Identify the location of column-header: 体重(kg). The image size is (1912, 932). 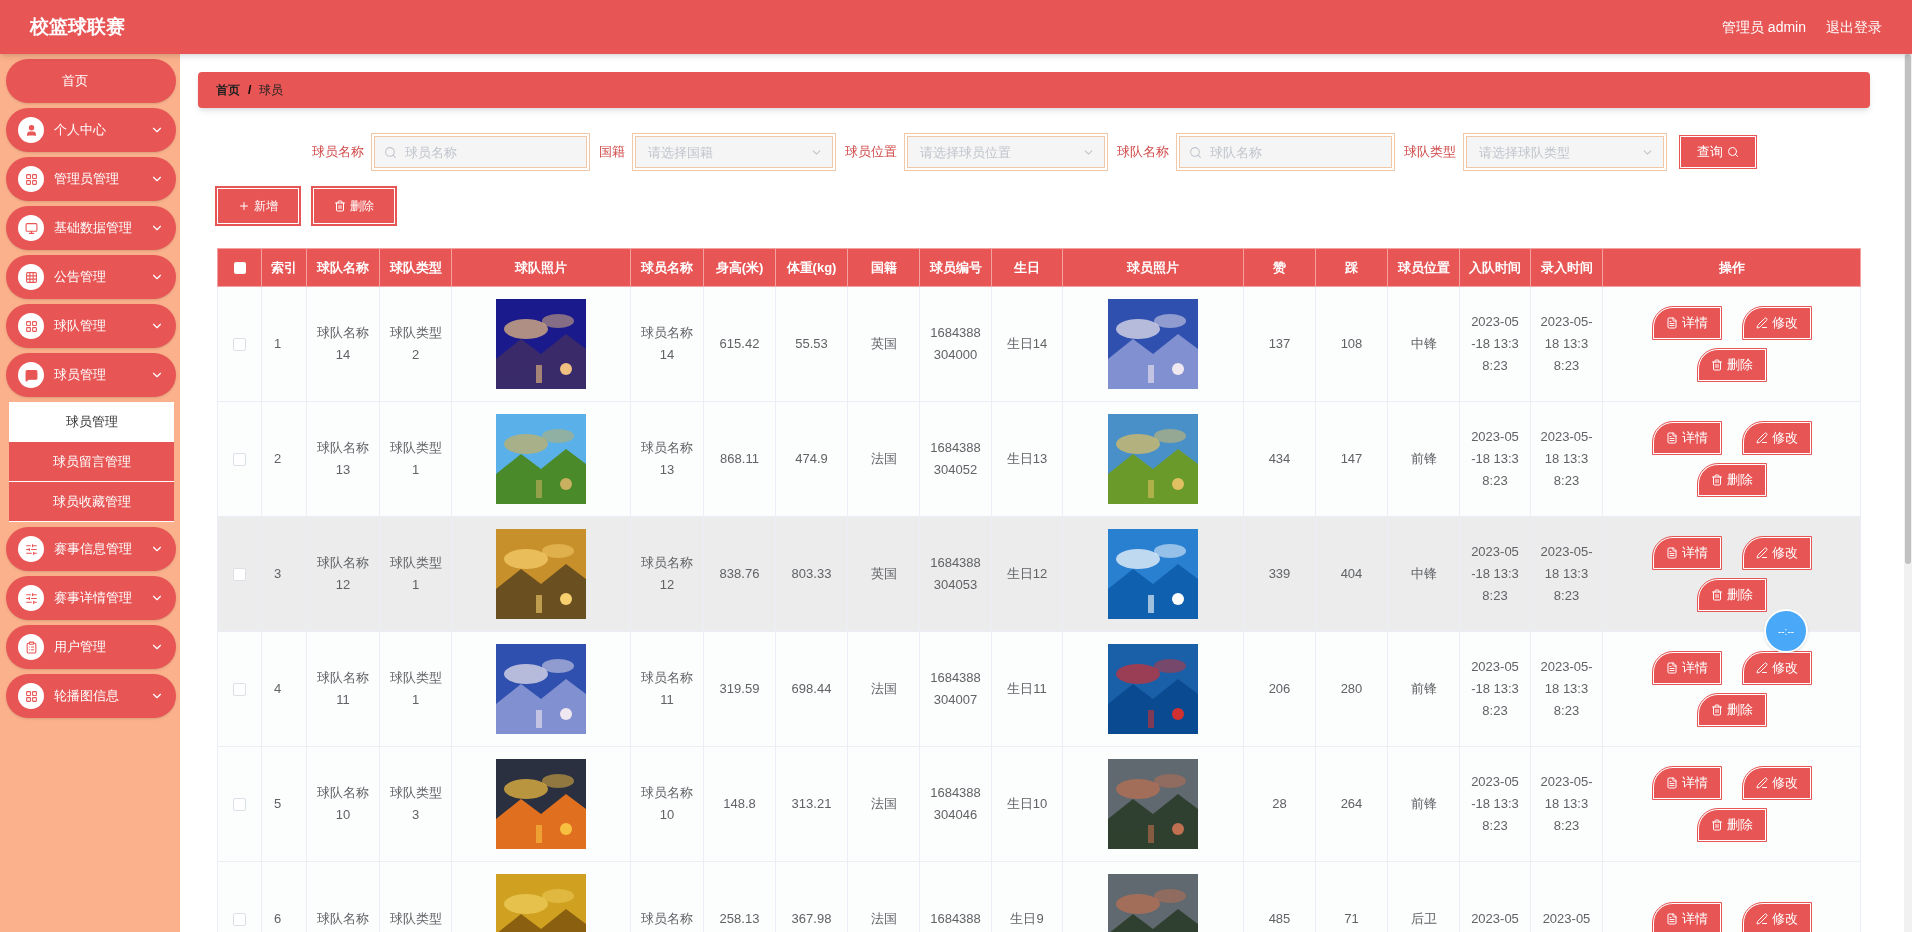
(811, 267).